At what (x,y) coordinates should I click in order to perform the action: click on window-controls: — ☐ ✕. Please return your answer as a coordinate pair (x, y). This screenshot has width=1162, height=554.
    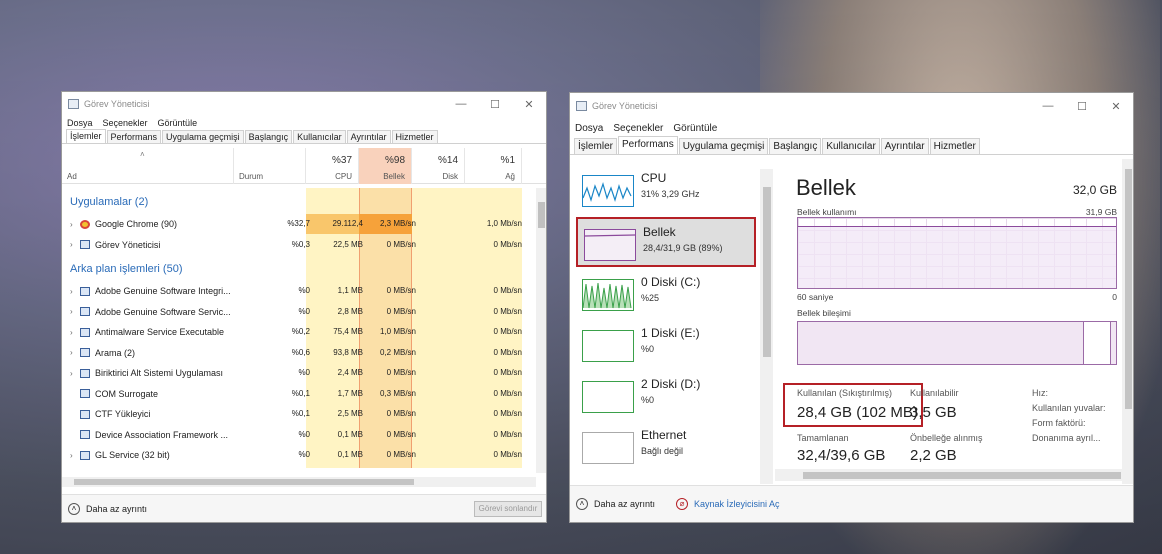
    Looking at the image, I should click on (495, 104).